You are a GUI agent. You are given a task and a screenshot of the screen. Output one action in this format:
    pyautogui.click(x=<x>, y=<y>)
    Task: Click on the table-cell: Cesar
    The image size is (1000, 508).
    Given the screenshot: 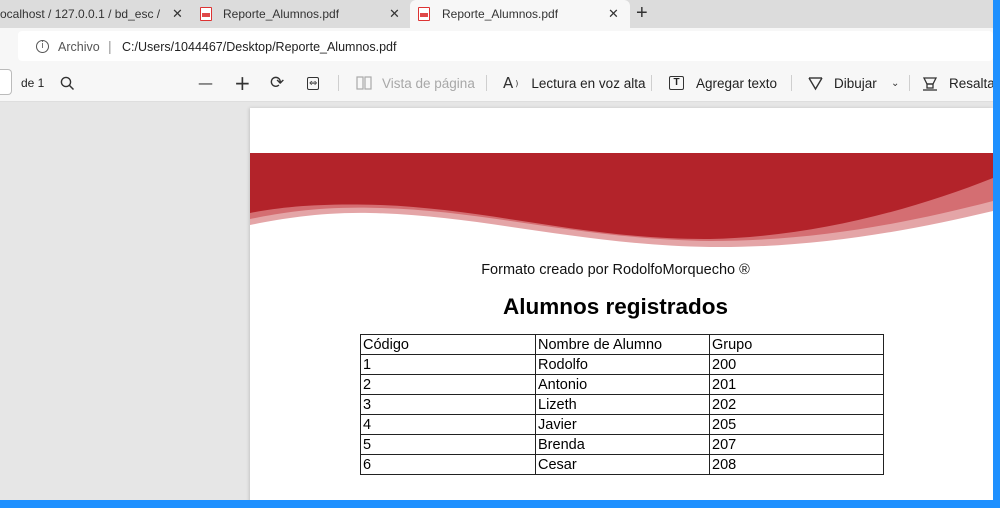 What is the action you would take?
    pyautogui.click(x=622, y=464)
    